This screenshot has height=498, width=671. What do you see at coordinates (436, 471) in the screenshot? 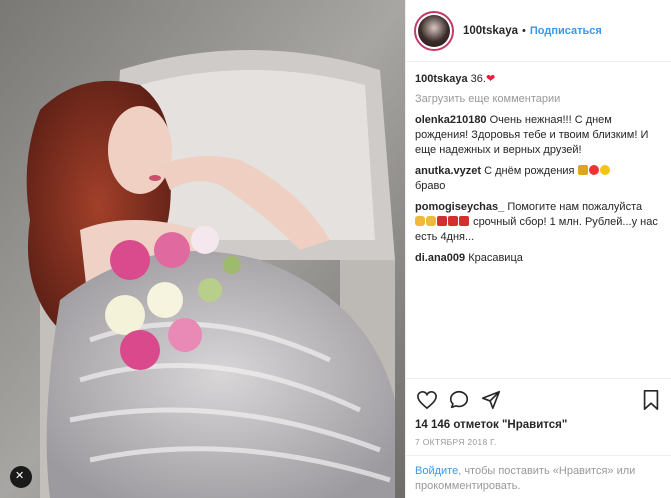
I see `login-link: Войдите` at bounding box center [436, 471].